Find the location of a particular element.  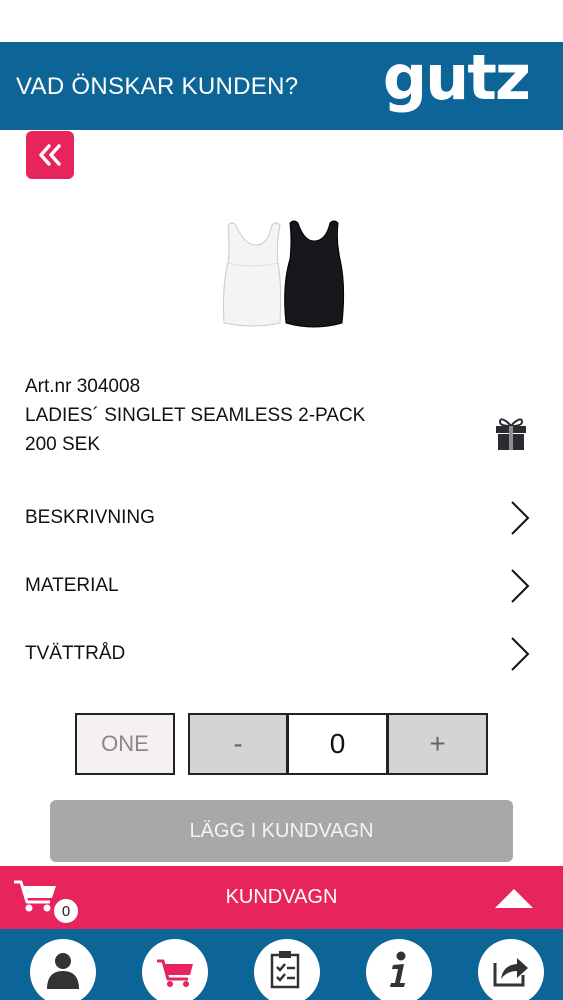

cart-icon is located at coordinates (175, 973).